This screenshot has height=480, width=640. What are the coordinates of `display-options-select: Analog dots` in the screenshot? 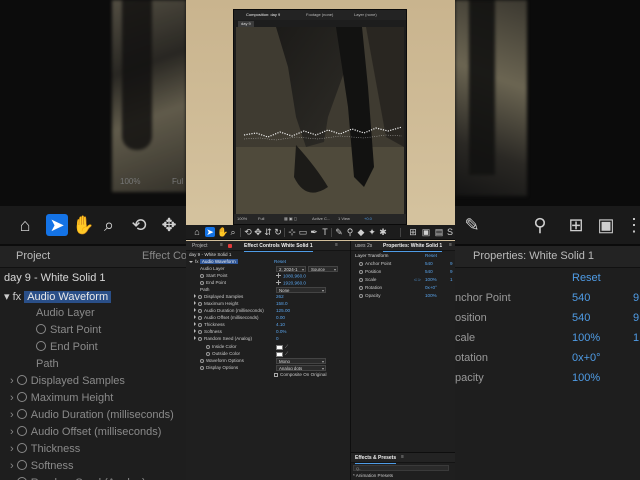 It's located at (301, 368).